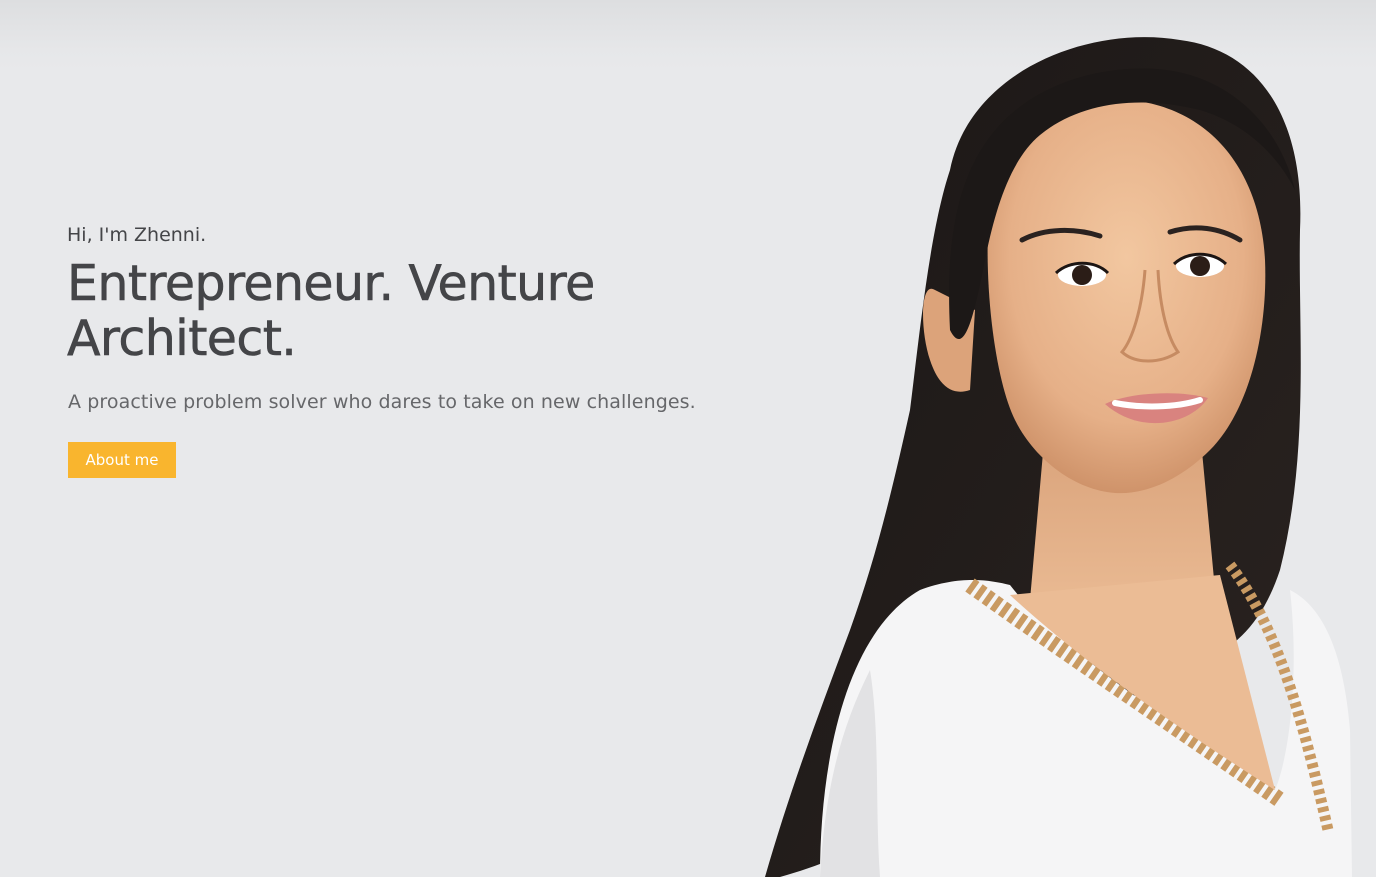  I want to click on hero-headline-line1: Entrepreneur. Venture, so click(331, 283).